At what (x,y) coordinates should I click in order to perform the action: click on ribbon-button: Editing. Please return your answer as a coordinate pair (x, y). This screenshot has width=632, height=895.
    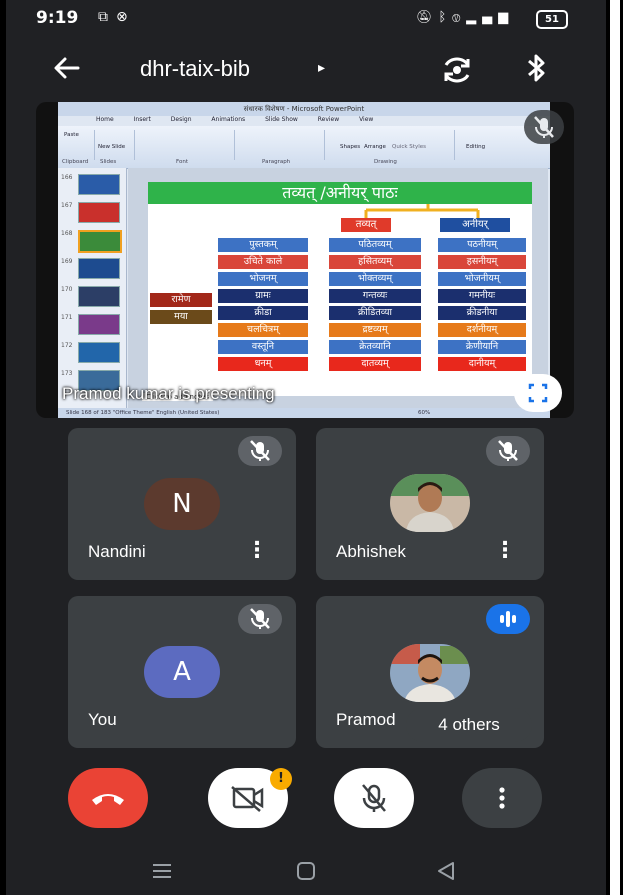
    Looking at the image, I should click on (476, 147).